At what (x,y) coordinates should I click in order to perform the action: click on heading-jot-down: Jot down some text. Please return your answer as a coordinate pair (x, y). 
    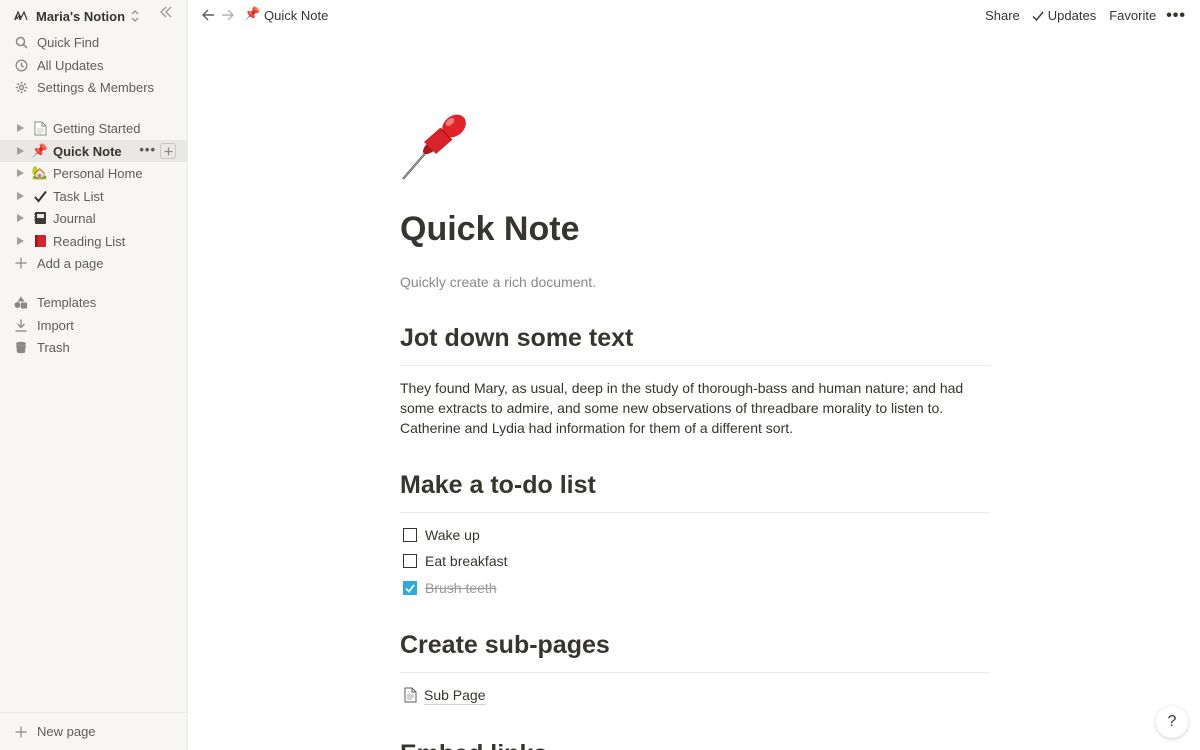
    Looking at the image, I should click on (695, 345).